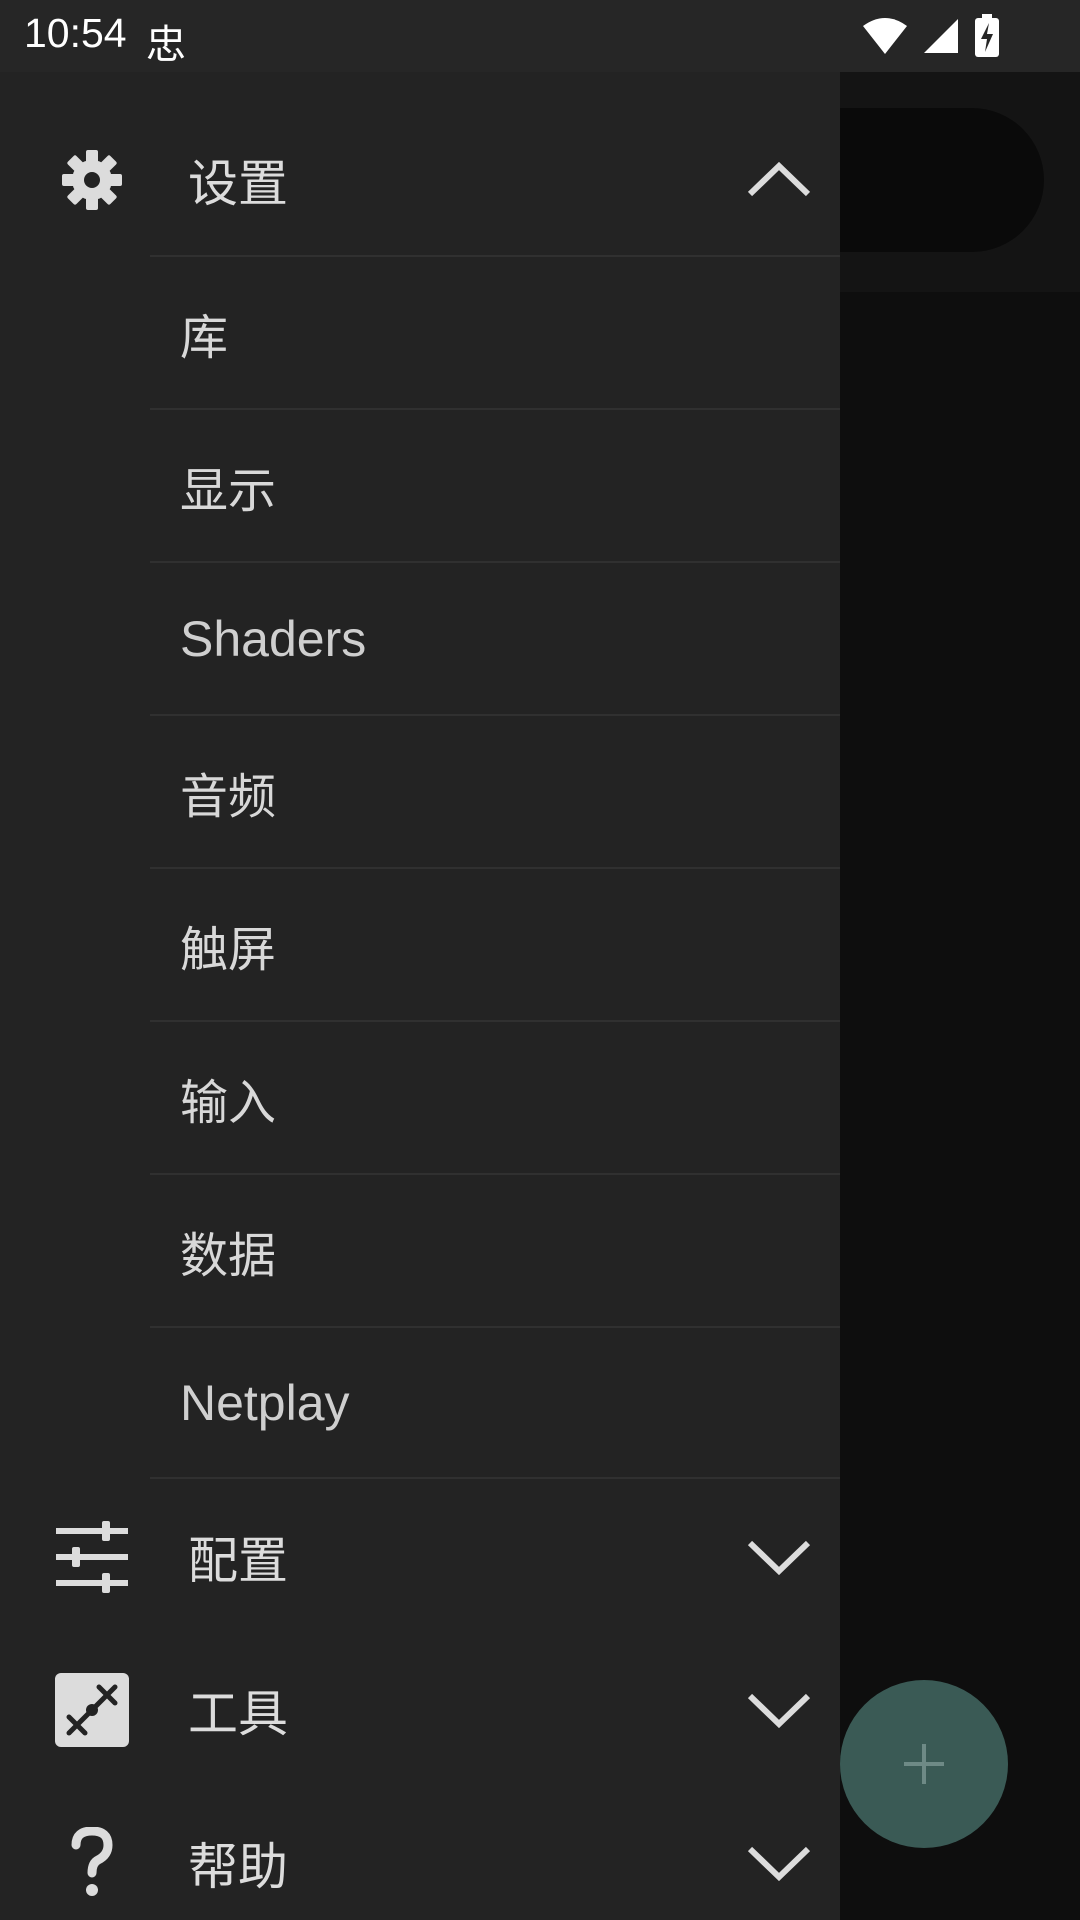 The image size is (1080, 1920). What do you see at coordinates (540, 36) in the screenshot?
I see `status-bar: 10:54 忠` at bounding box center [540, 36].